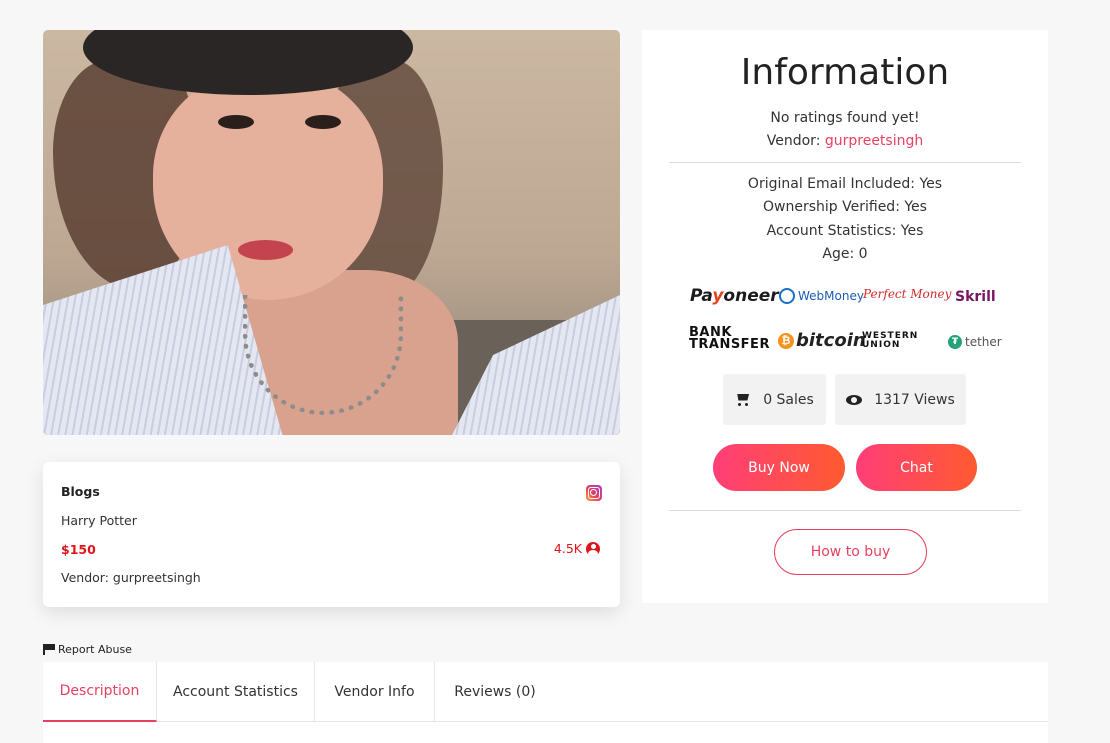  What do you see at coordinates (131, 577) in the screenshot?
I see `product-vendor: Vendor: gurpreetsingh` at bounding box center [131, 577].